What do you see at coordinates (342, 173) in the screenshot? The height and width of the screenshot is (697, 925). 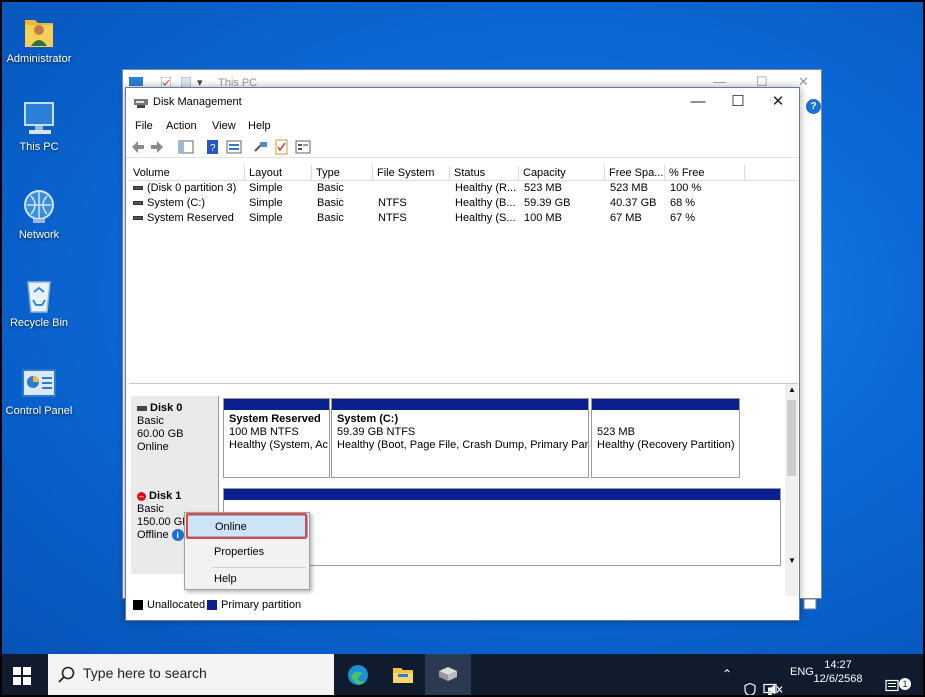 I see `column-header-type: Type` at bounding box center [342, 173].